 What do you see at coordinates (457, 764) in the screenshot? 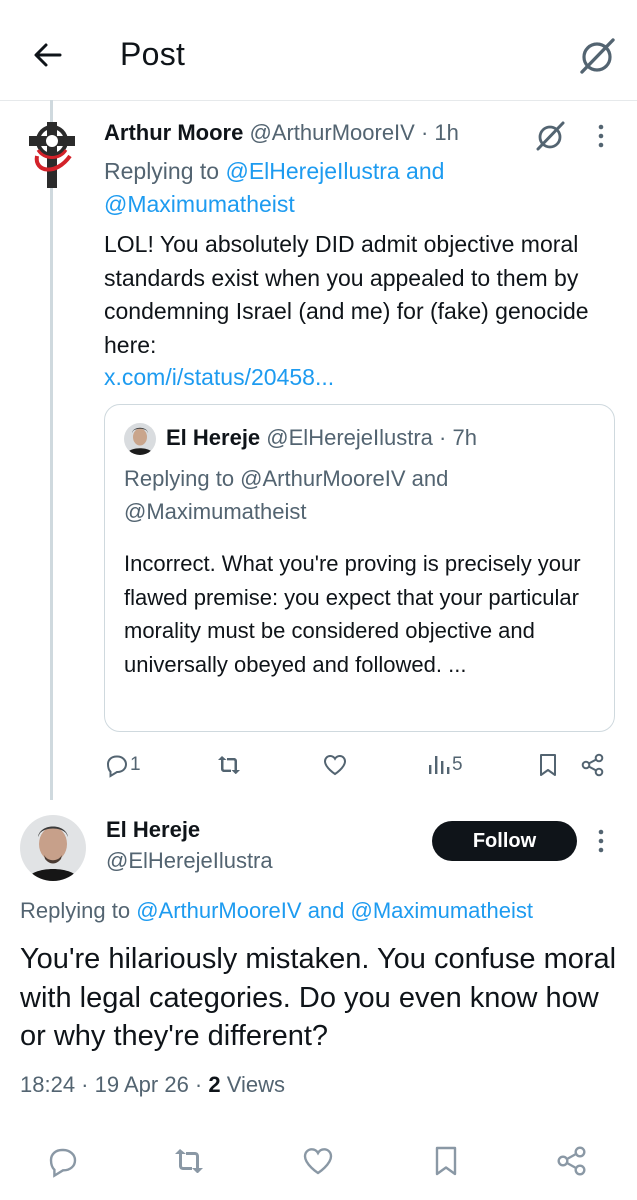
I see `views-count: 5` at bounding box center [457, 764].